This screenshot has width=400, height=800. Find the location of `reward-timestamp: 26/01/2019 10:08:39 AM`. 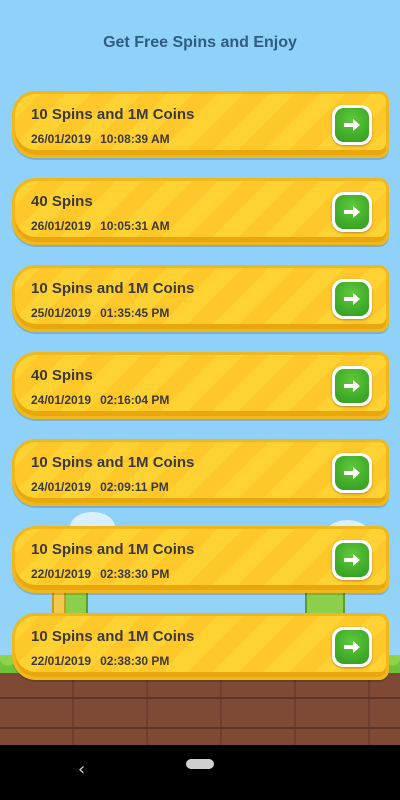

reward-timestamp: 26/01/2019 10:08:39 AM is located at coordinates (100, 139).